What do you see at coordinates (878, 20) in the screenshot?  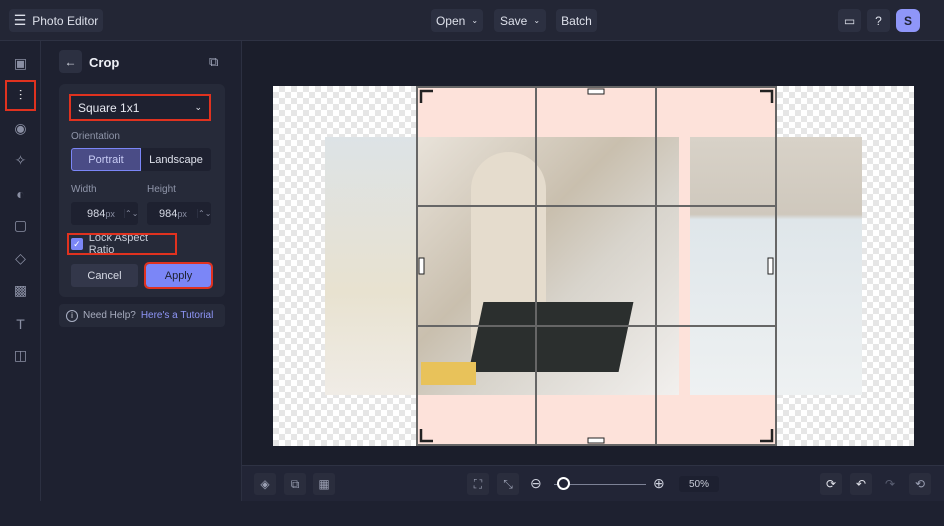 I see `help-icon: ?` at bounding box center [878, 20].